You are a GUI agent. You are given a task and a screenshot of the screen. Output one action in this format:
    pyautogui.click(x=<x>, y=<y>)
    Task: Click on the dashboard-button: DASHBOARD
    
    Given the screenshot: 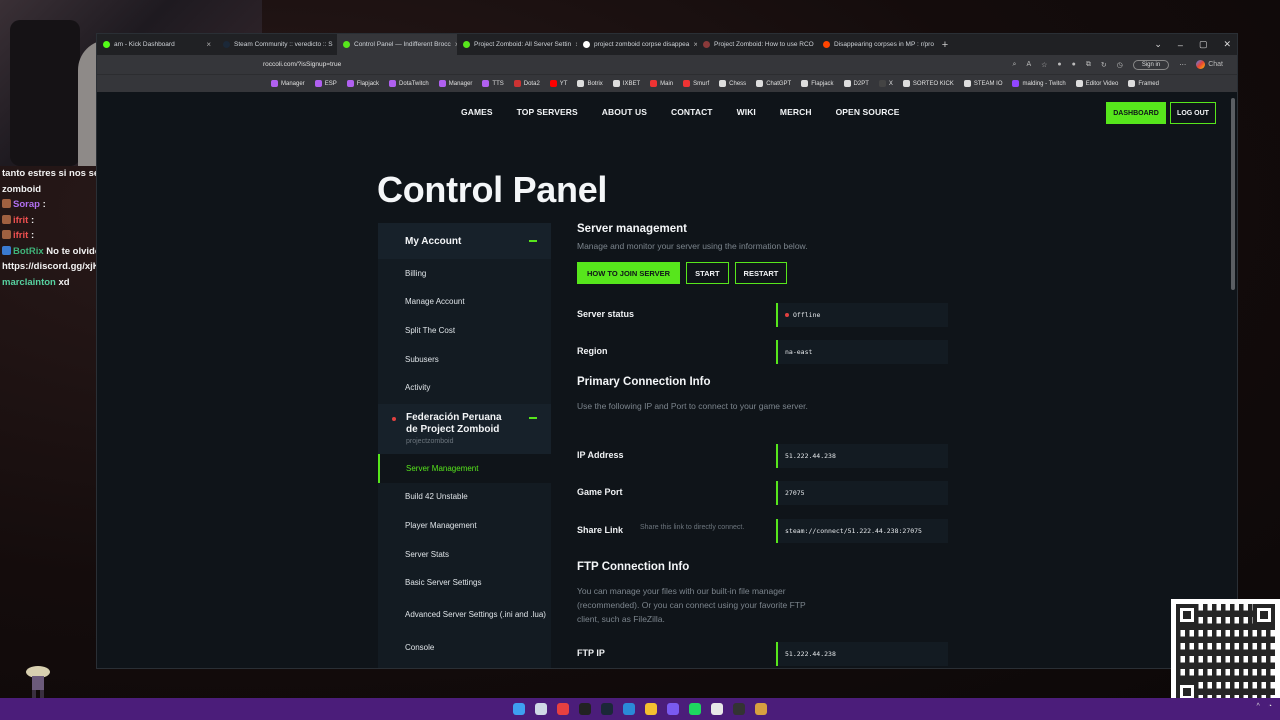 What is the action you would take?
    pyautogui.click(x=1136, y=113)
    